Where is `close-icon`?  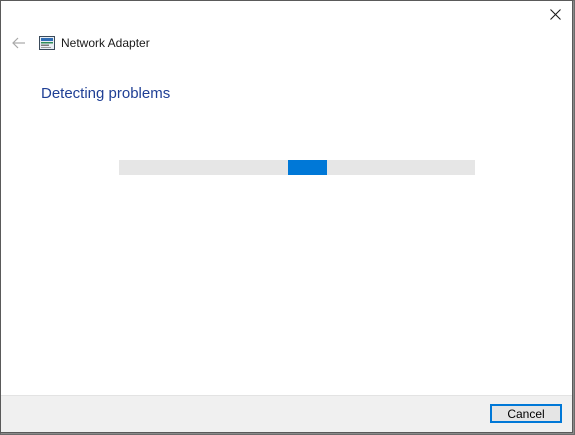 close-icon is located at coordinates (555, 14).